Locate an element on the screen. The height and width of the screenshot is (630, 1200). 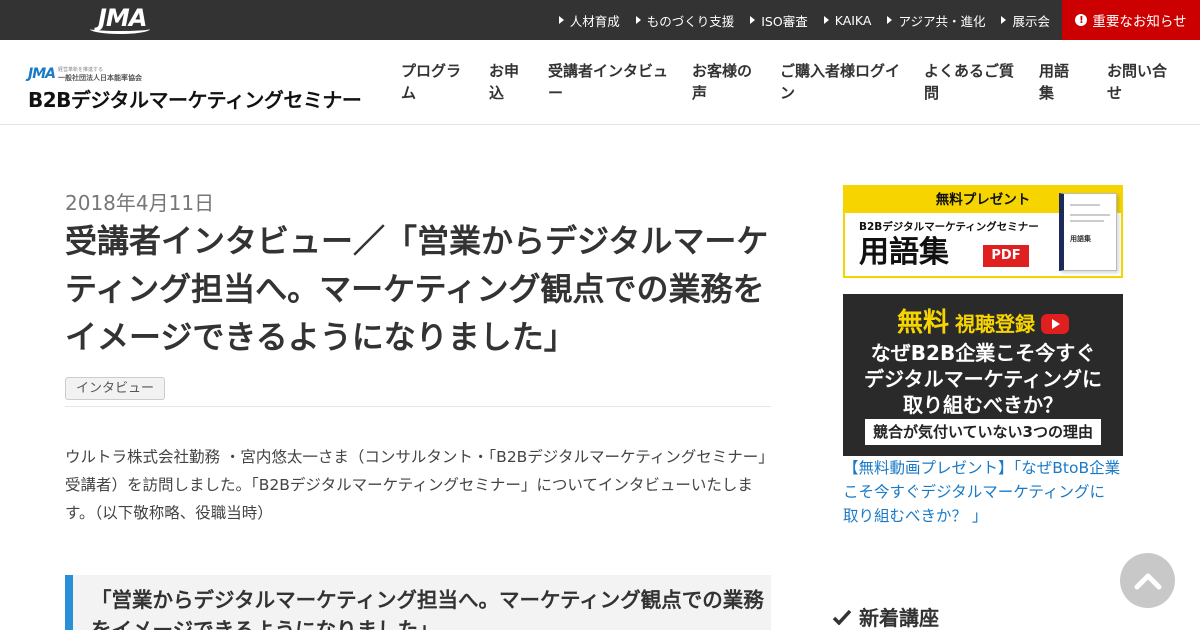
logo-mark: JMA is located at coordinates (42, 74).